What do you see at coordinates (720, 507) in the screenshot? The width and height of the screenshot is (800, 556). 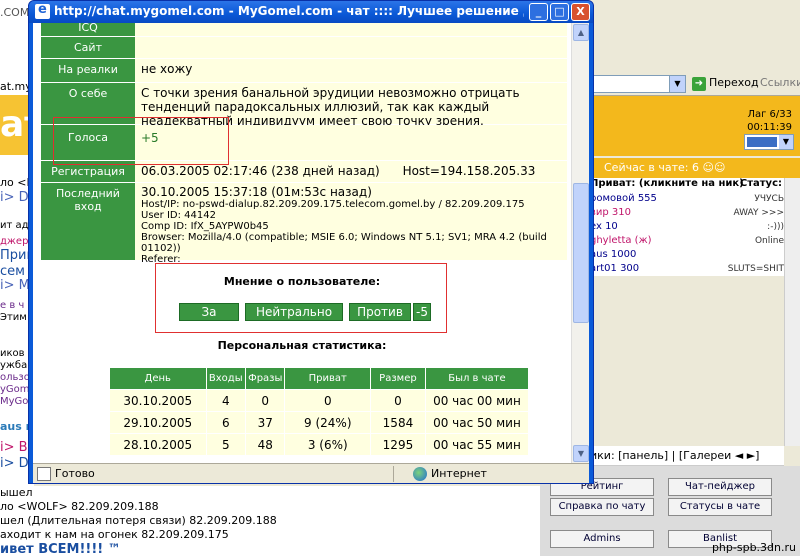 I see `chat-statuses-button: Статусы в чате` at bounding box center [720, 507].